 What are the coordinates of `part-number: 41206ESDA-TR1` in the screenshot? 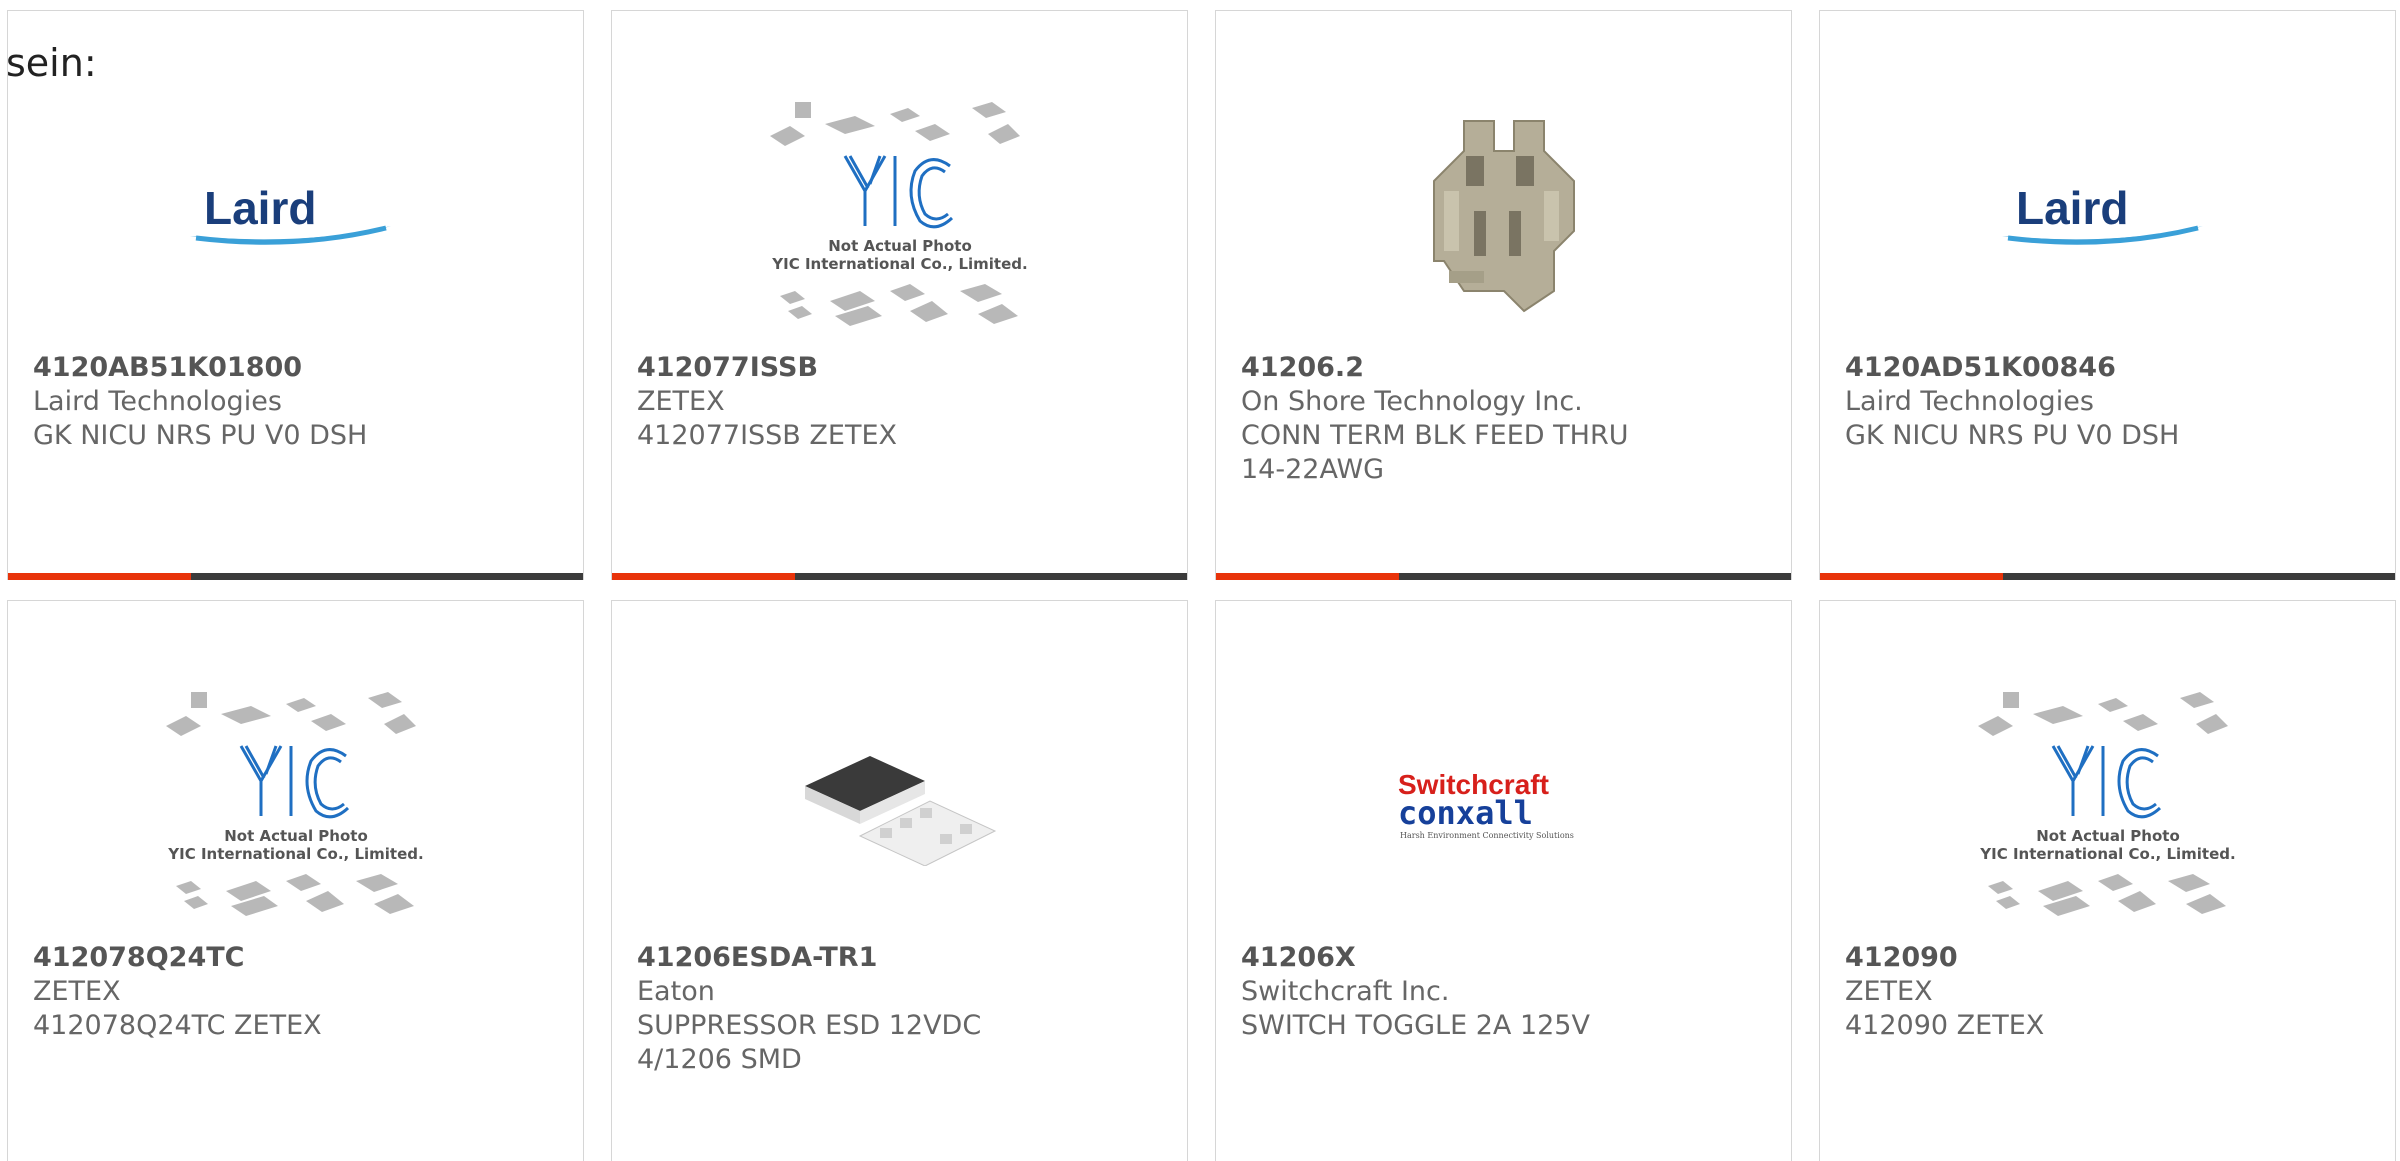 It's located at (899, 958).